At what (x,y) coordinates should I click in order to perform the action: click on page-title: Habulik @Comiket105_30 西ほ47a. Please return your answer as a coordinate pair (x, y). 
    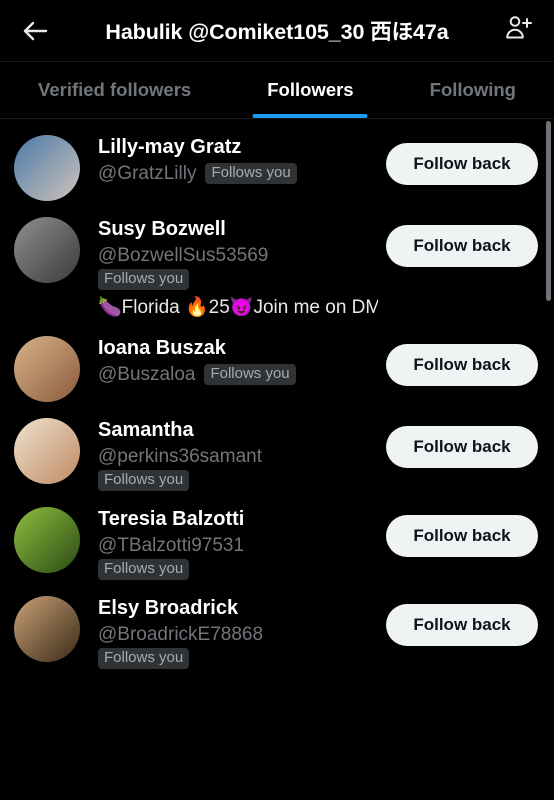
    Looking at the image, I should click on (277, 32).